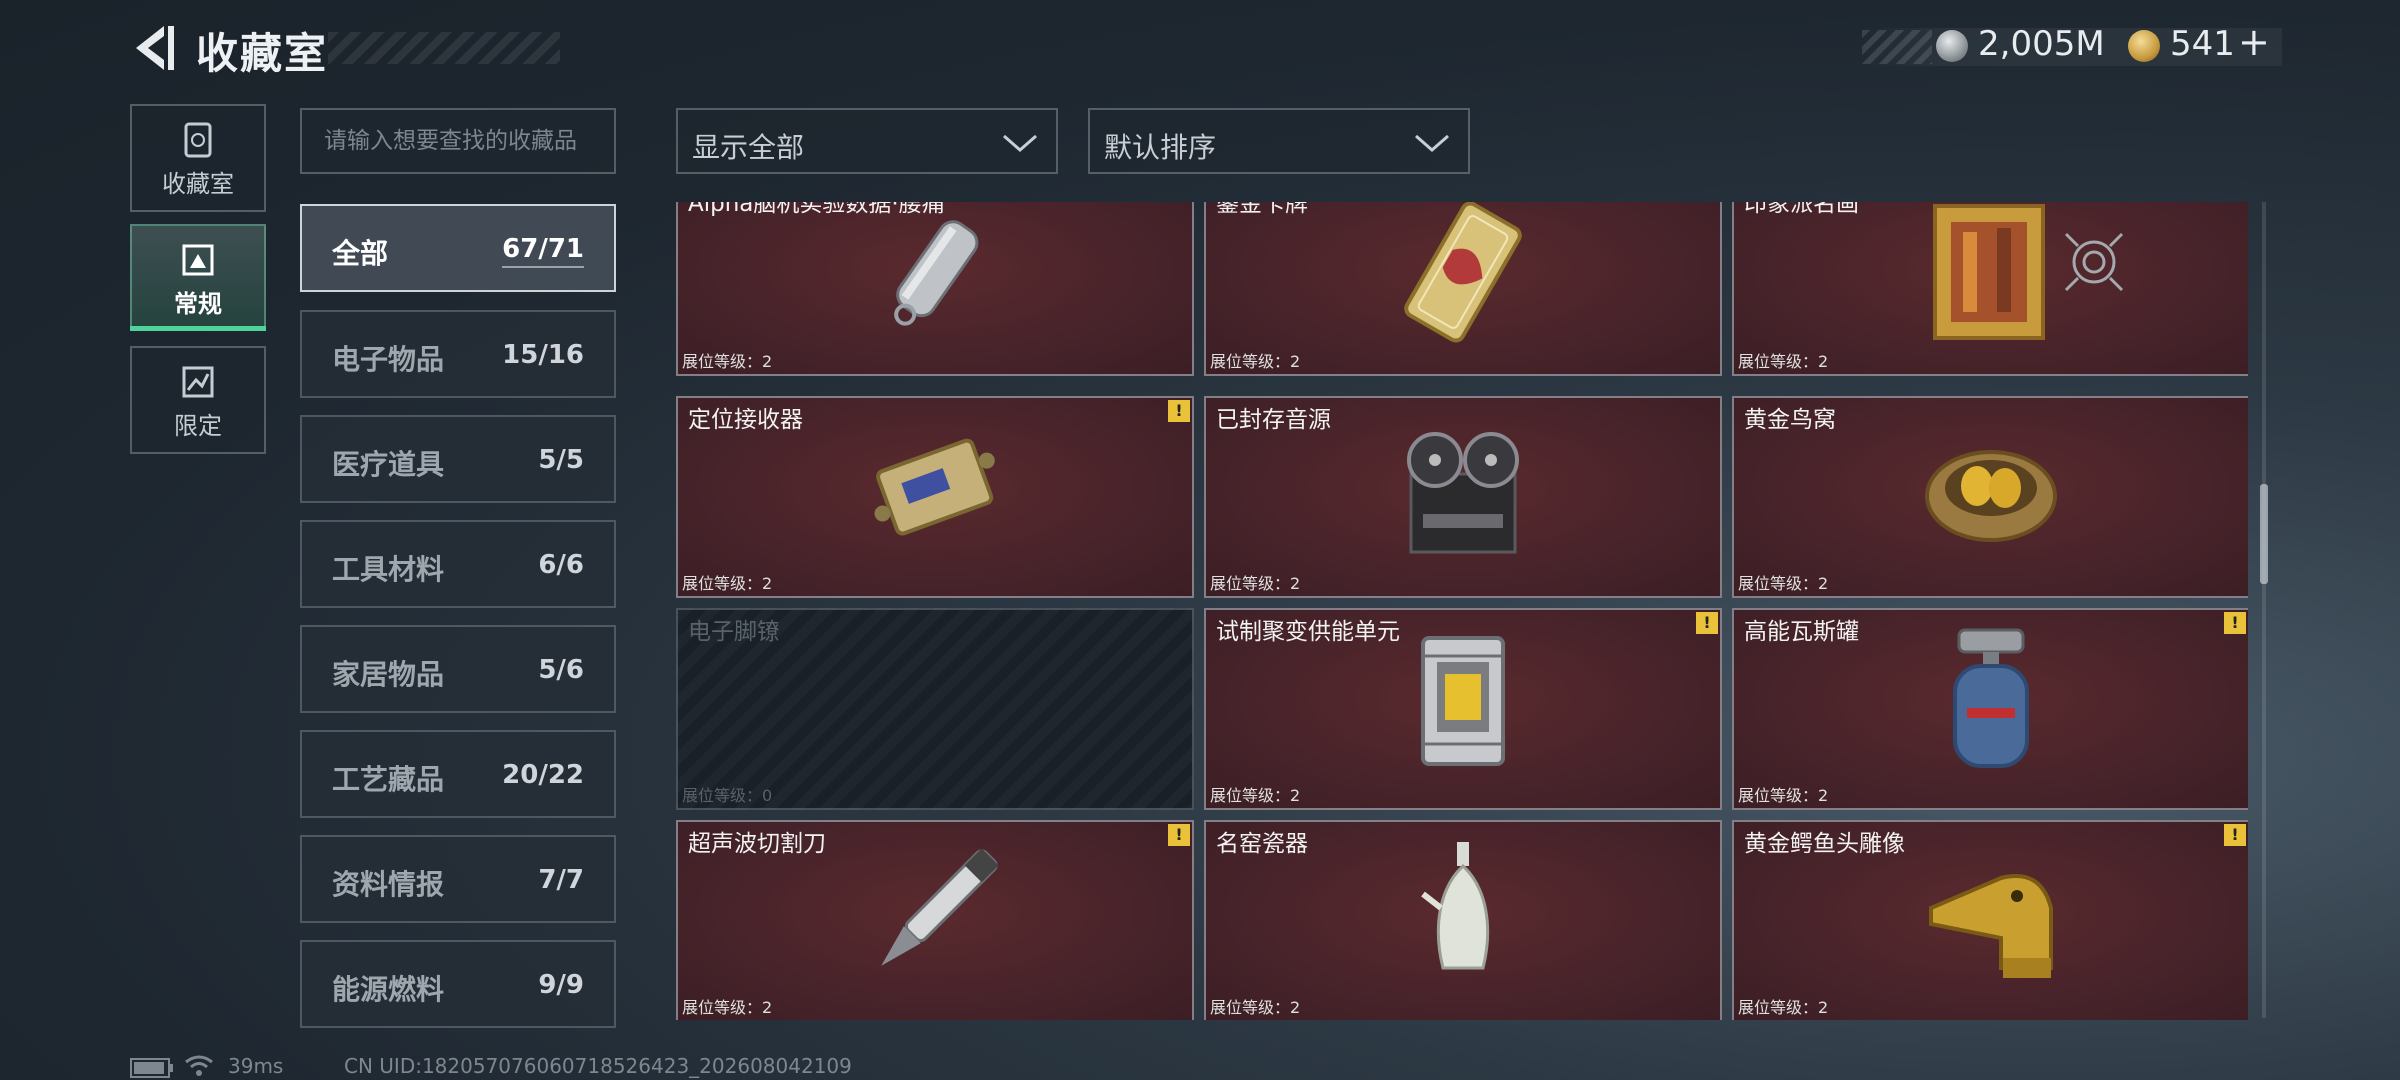 This screenshot has height=1080, width=2400. I want to click on category-count: 7/7, so click(561, 880).